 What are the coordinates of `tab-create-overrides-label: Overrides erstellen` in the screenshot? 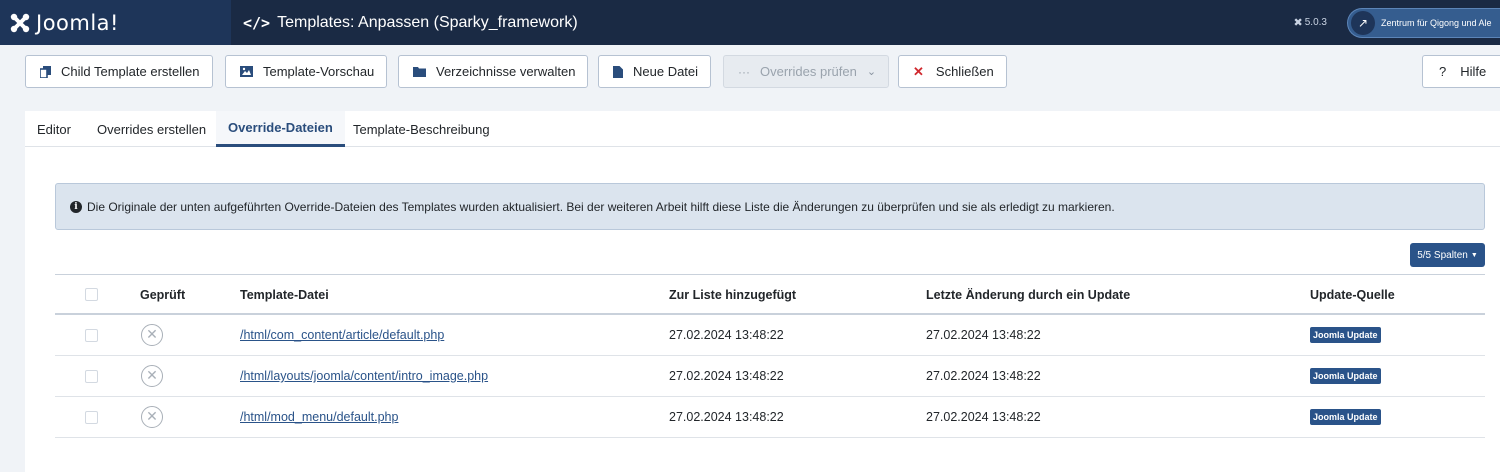 It's located at (152, 129).